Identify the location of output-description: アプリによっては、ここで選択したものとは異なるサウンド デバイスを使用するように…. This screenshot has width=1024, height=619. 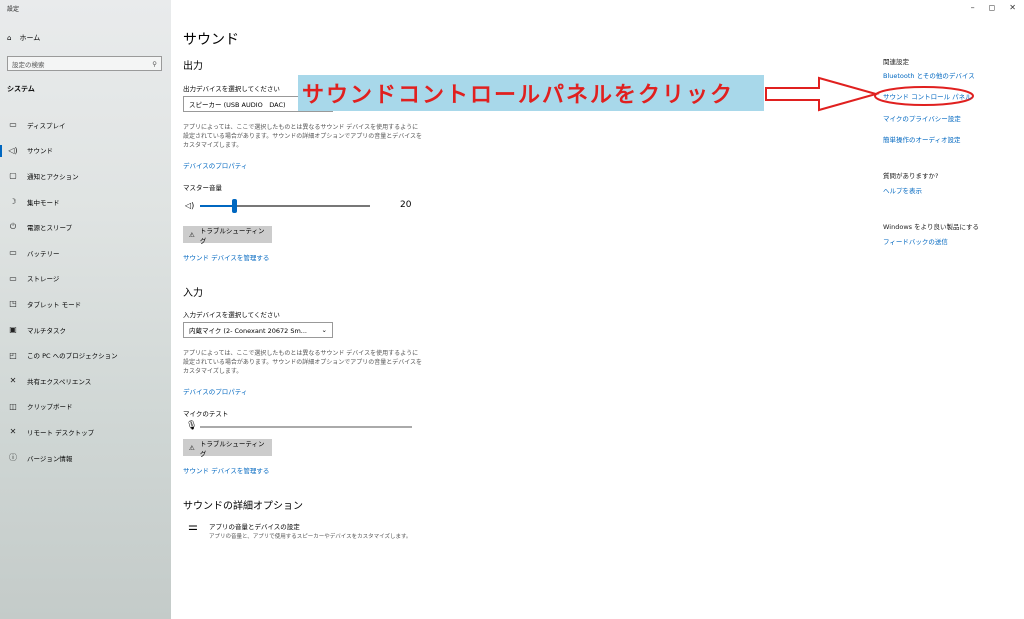
(303, 136).